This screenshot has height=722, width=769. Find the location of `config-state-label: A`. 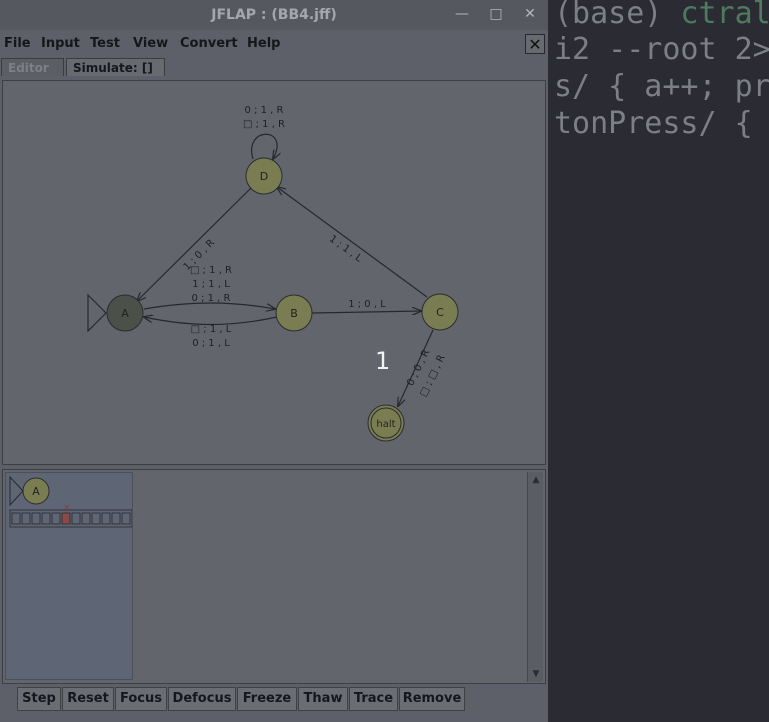

config-state-label: A is located at coordinates (36, 491).